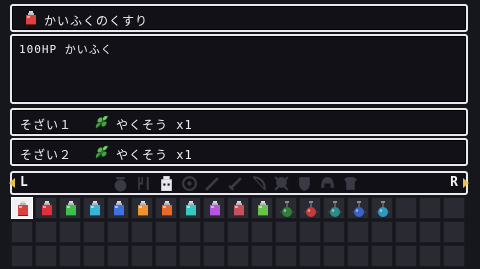 The width and height of the screenshot is (480, 269). I want to click on item-name: かいふくのくすり, so click(96, 21).